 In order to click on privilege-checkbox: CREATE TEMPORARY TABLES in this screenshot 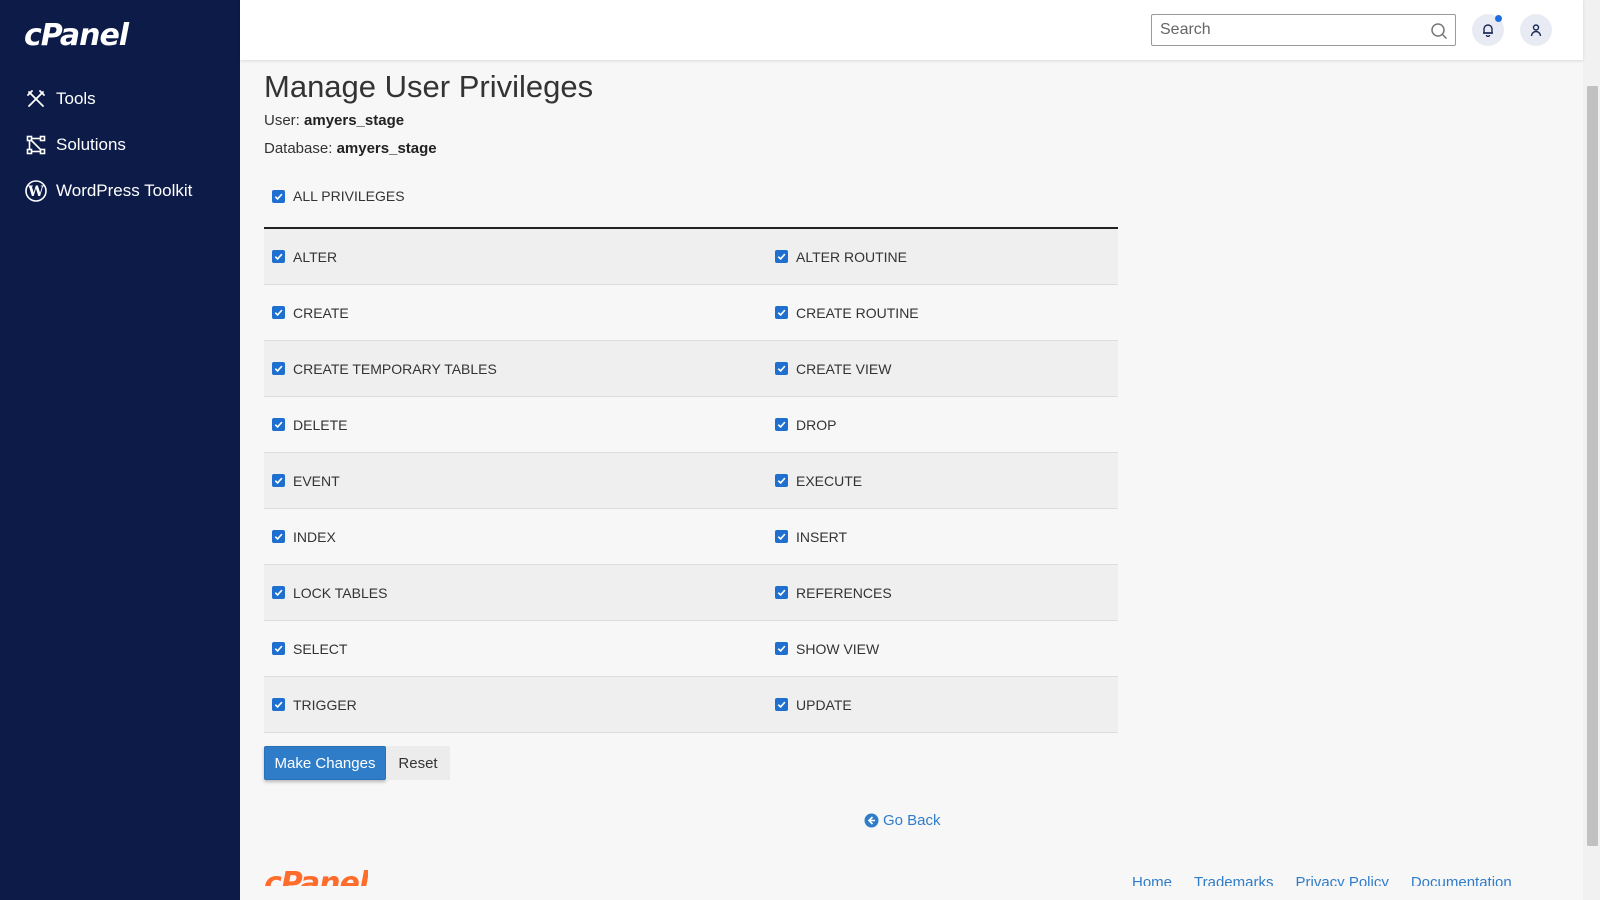, I will do `click(519, 368)`.